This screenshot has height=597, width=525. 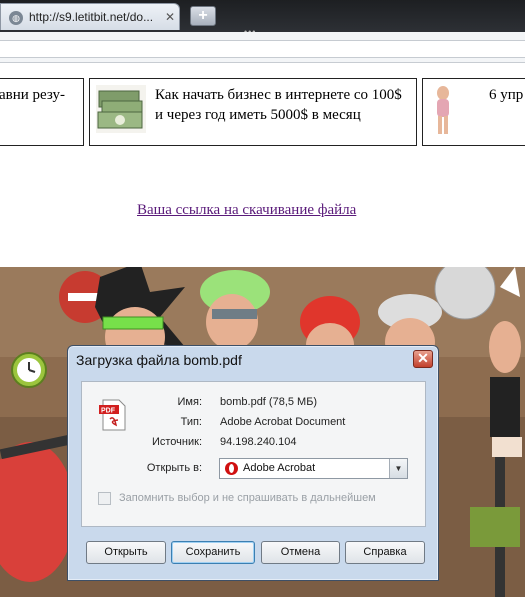 What do you see at coordinates (231, 468) in the screenshot?
I see `adobe-acrobat-icon` at bounding box center [231, 468].